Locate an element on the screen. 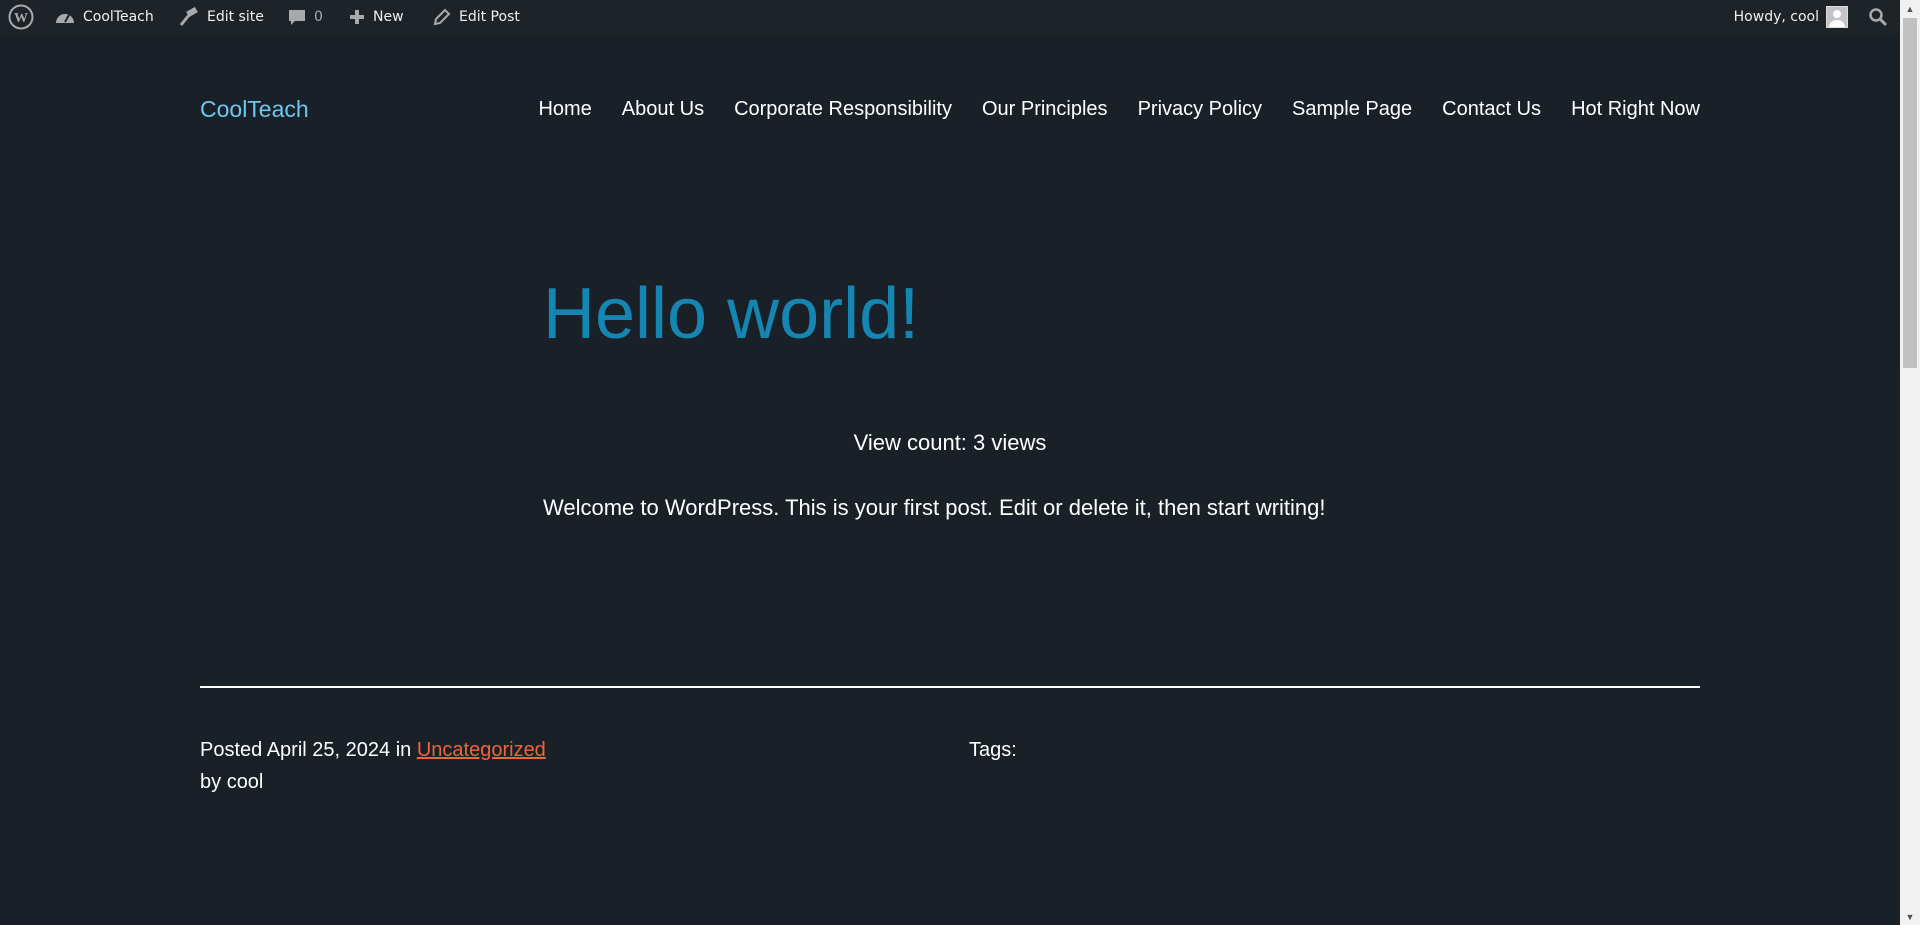 Image resolution: width=1920 pixels, height=925 pixels. comment-icon is located at coordinates (297, 17).